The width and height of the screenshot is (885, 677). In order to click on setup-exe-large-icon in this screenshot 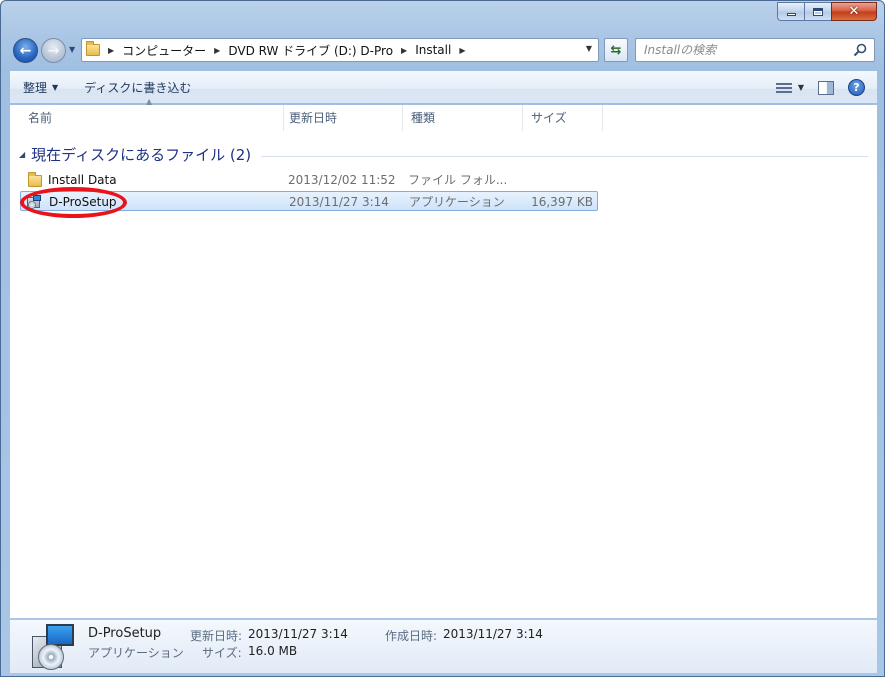, I will do `click(53, 647)`.